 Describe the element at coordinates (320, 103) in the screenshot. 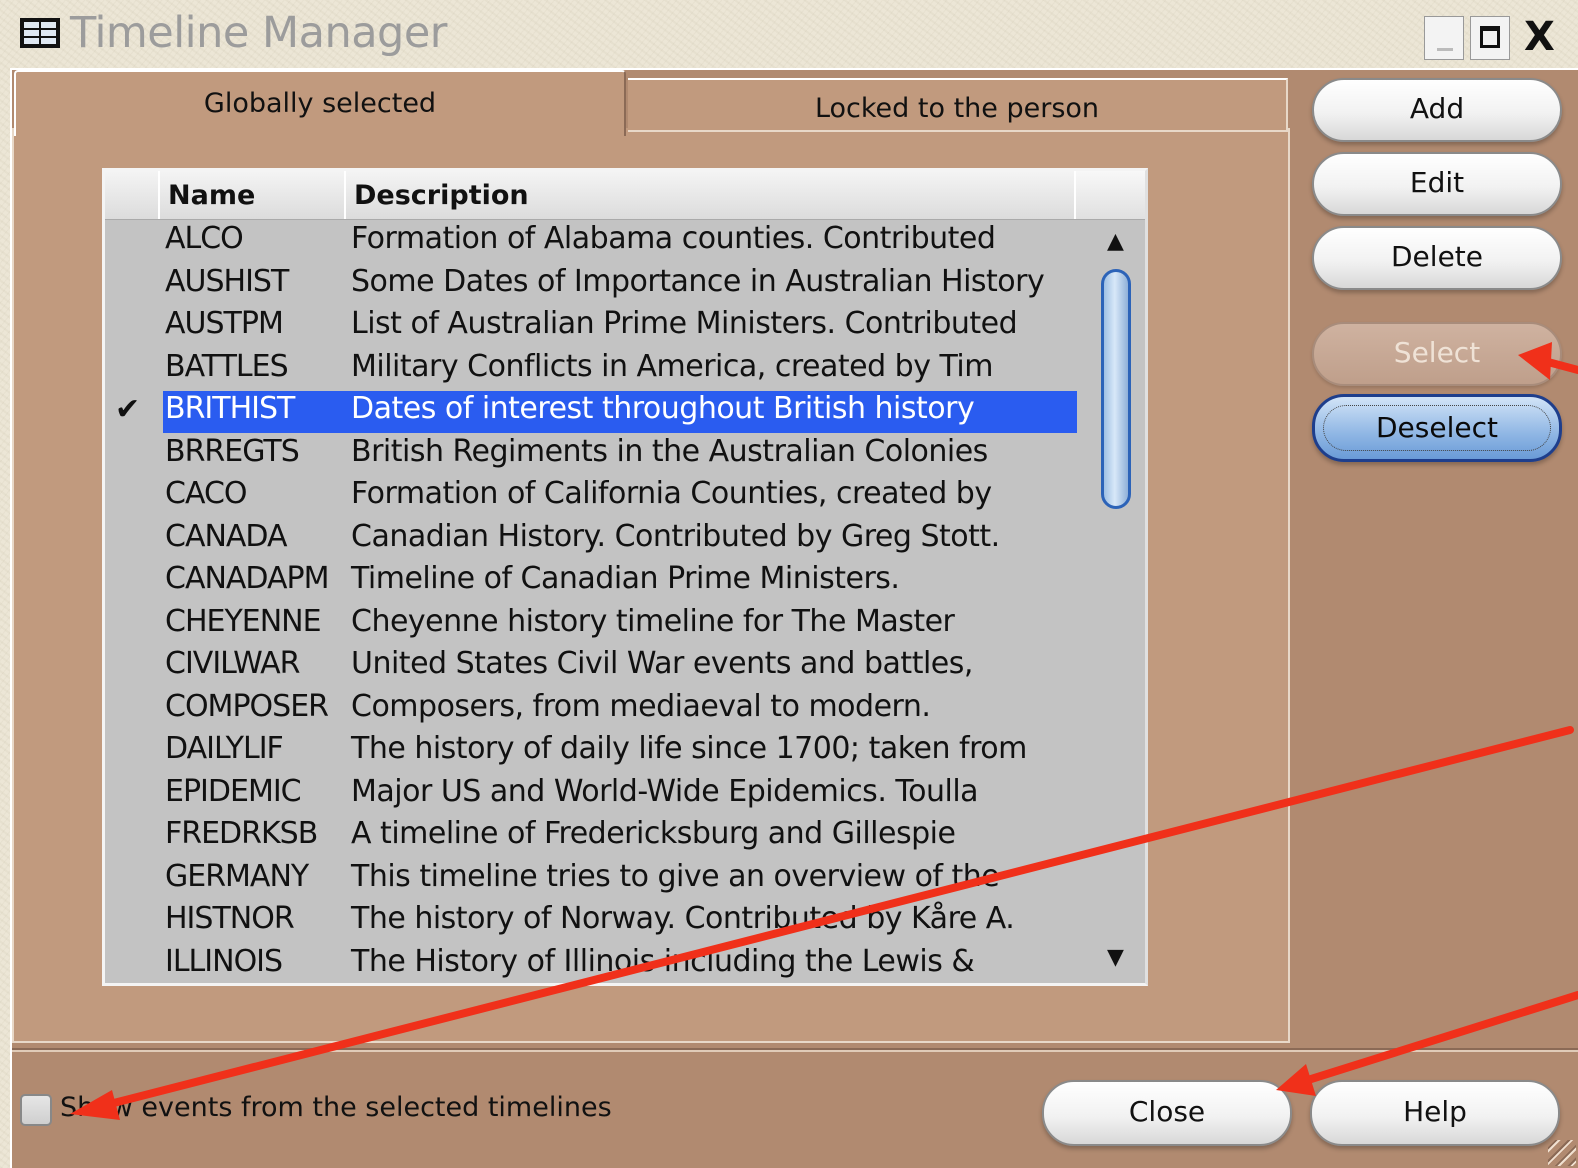

I see `tab-globally-selected: Globally selected` at that location.